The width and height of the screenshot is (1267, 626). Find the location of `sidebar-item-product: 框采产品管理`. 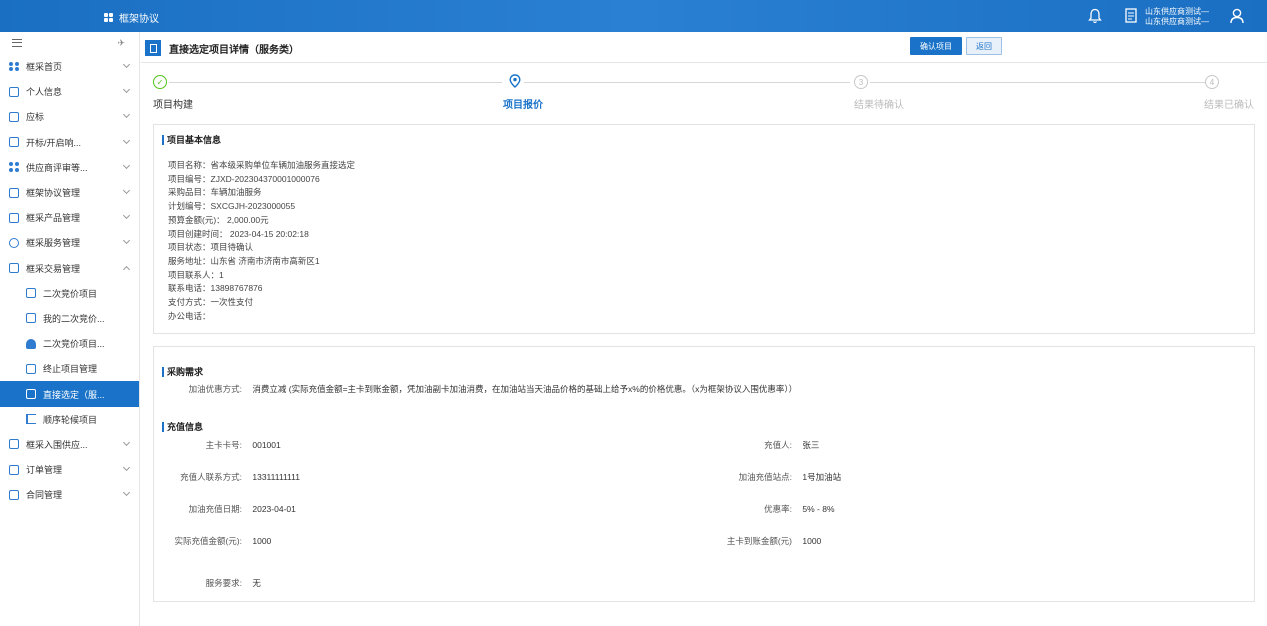

sidebar-item-product: 框采产品管理 is located at coordinates (69, 217).